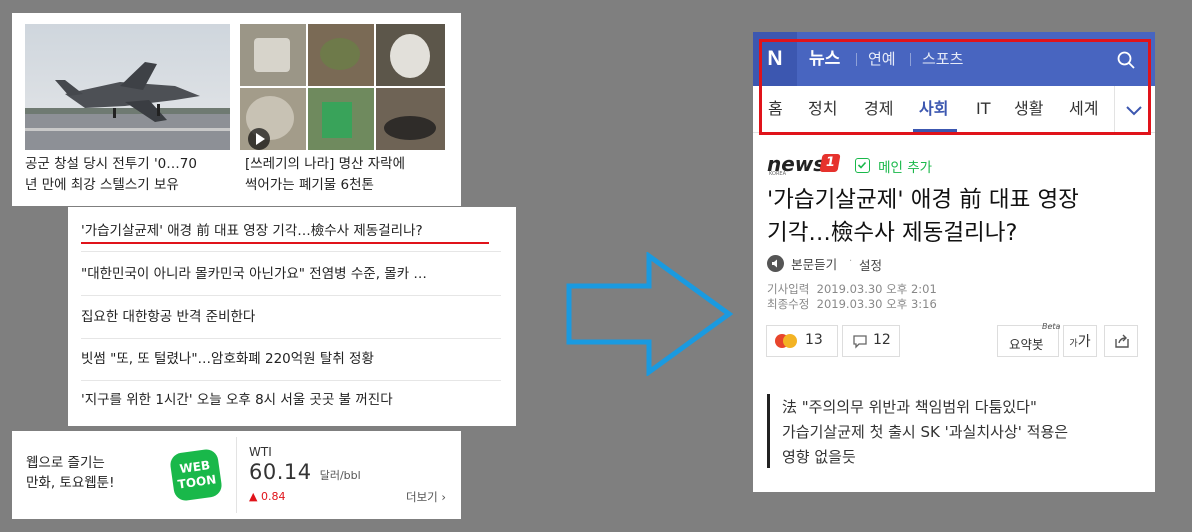 This screenshot has width=1192, height=532. I want to click on font-size-button: 가가, so click(1080, 341).